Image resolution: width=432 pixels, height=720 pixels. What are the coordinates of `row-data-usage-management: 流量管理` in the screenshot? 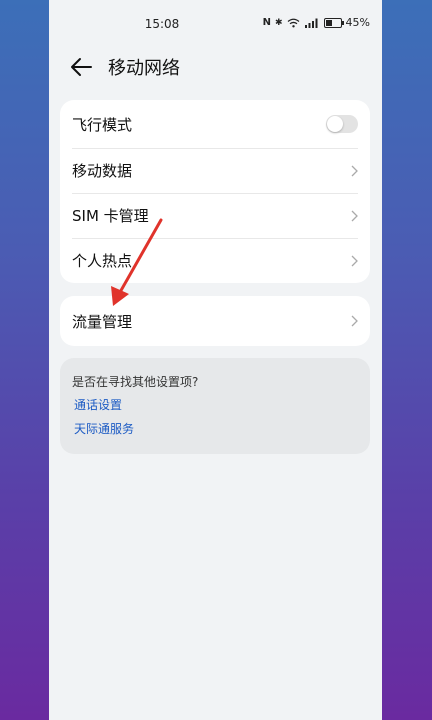 It's located at (215, 321).